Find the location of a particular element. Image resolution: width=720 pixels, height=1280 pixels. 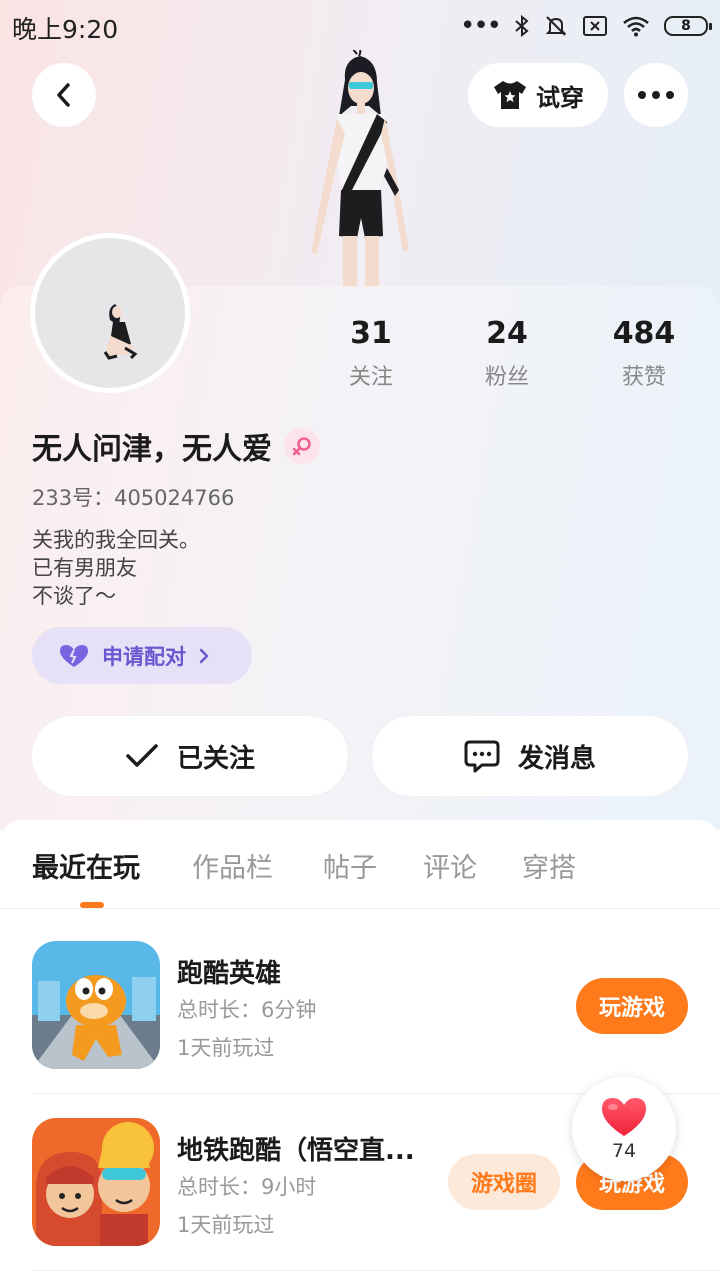

chevron-right-icon is located at coordinates (204, 655).